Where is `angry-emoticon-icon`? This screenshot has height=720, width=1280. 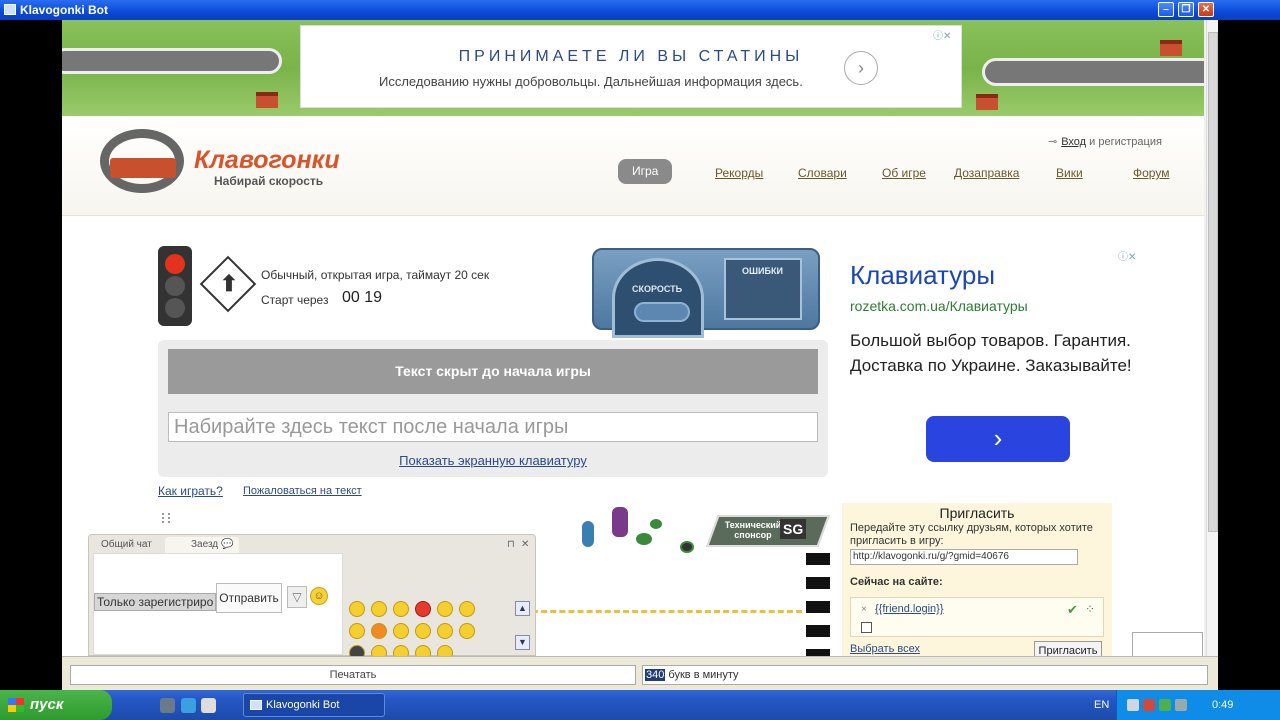
angry-emoticon-icon is located at coordinates (423, 609).